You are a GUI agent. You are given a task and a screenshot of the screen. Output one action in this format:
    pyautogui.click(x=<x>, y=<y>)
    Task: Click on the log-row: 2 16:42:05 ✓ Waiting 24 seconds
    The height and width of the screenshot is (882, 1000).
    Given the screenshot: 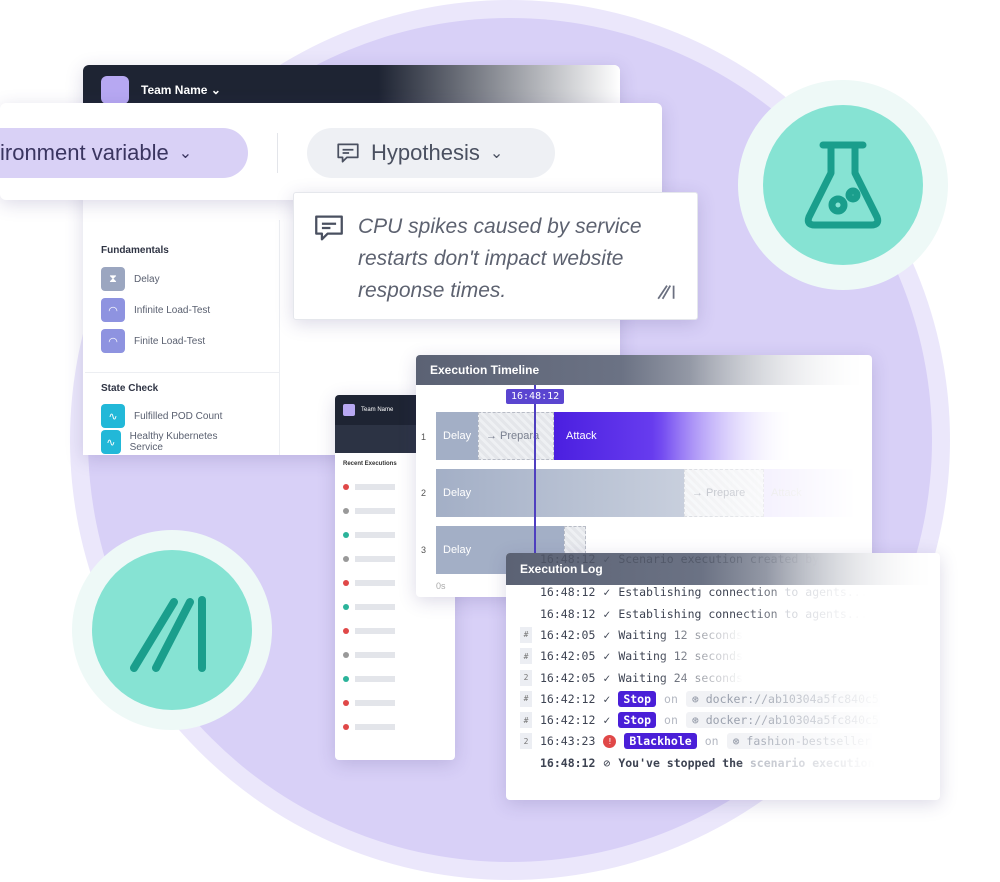 What is the action you would take?
    pyautogui.click(x=631, y=677)
    